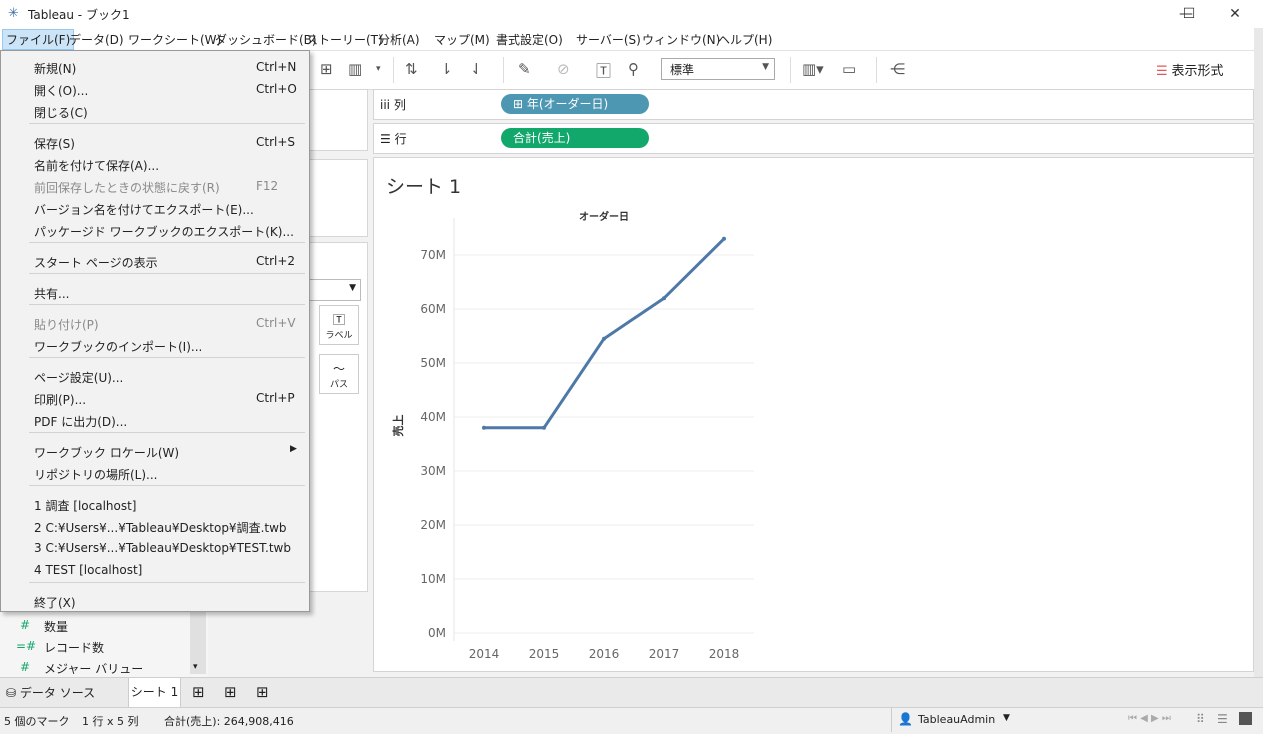  Describe the element at coordinates (74, 647) in the screenshot. I see `measure-item: レコード数` at that location.